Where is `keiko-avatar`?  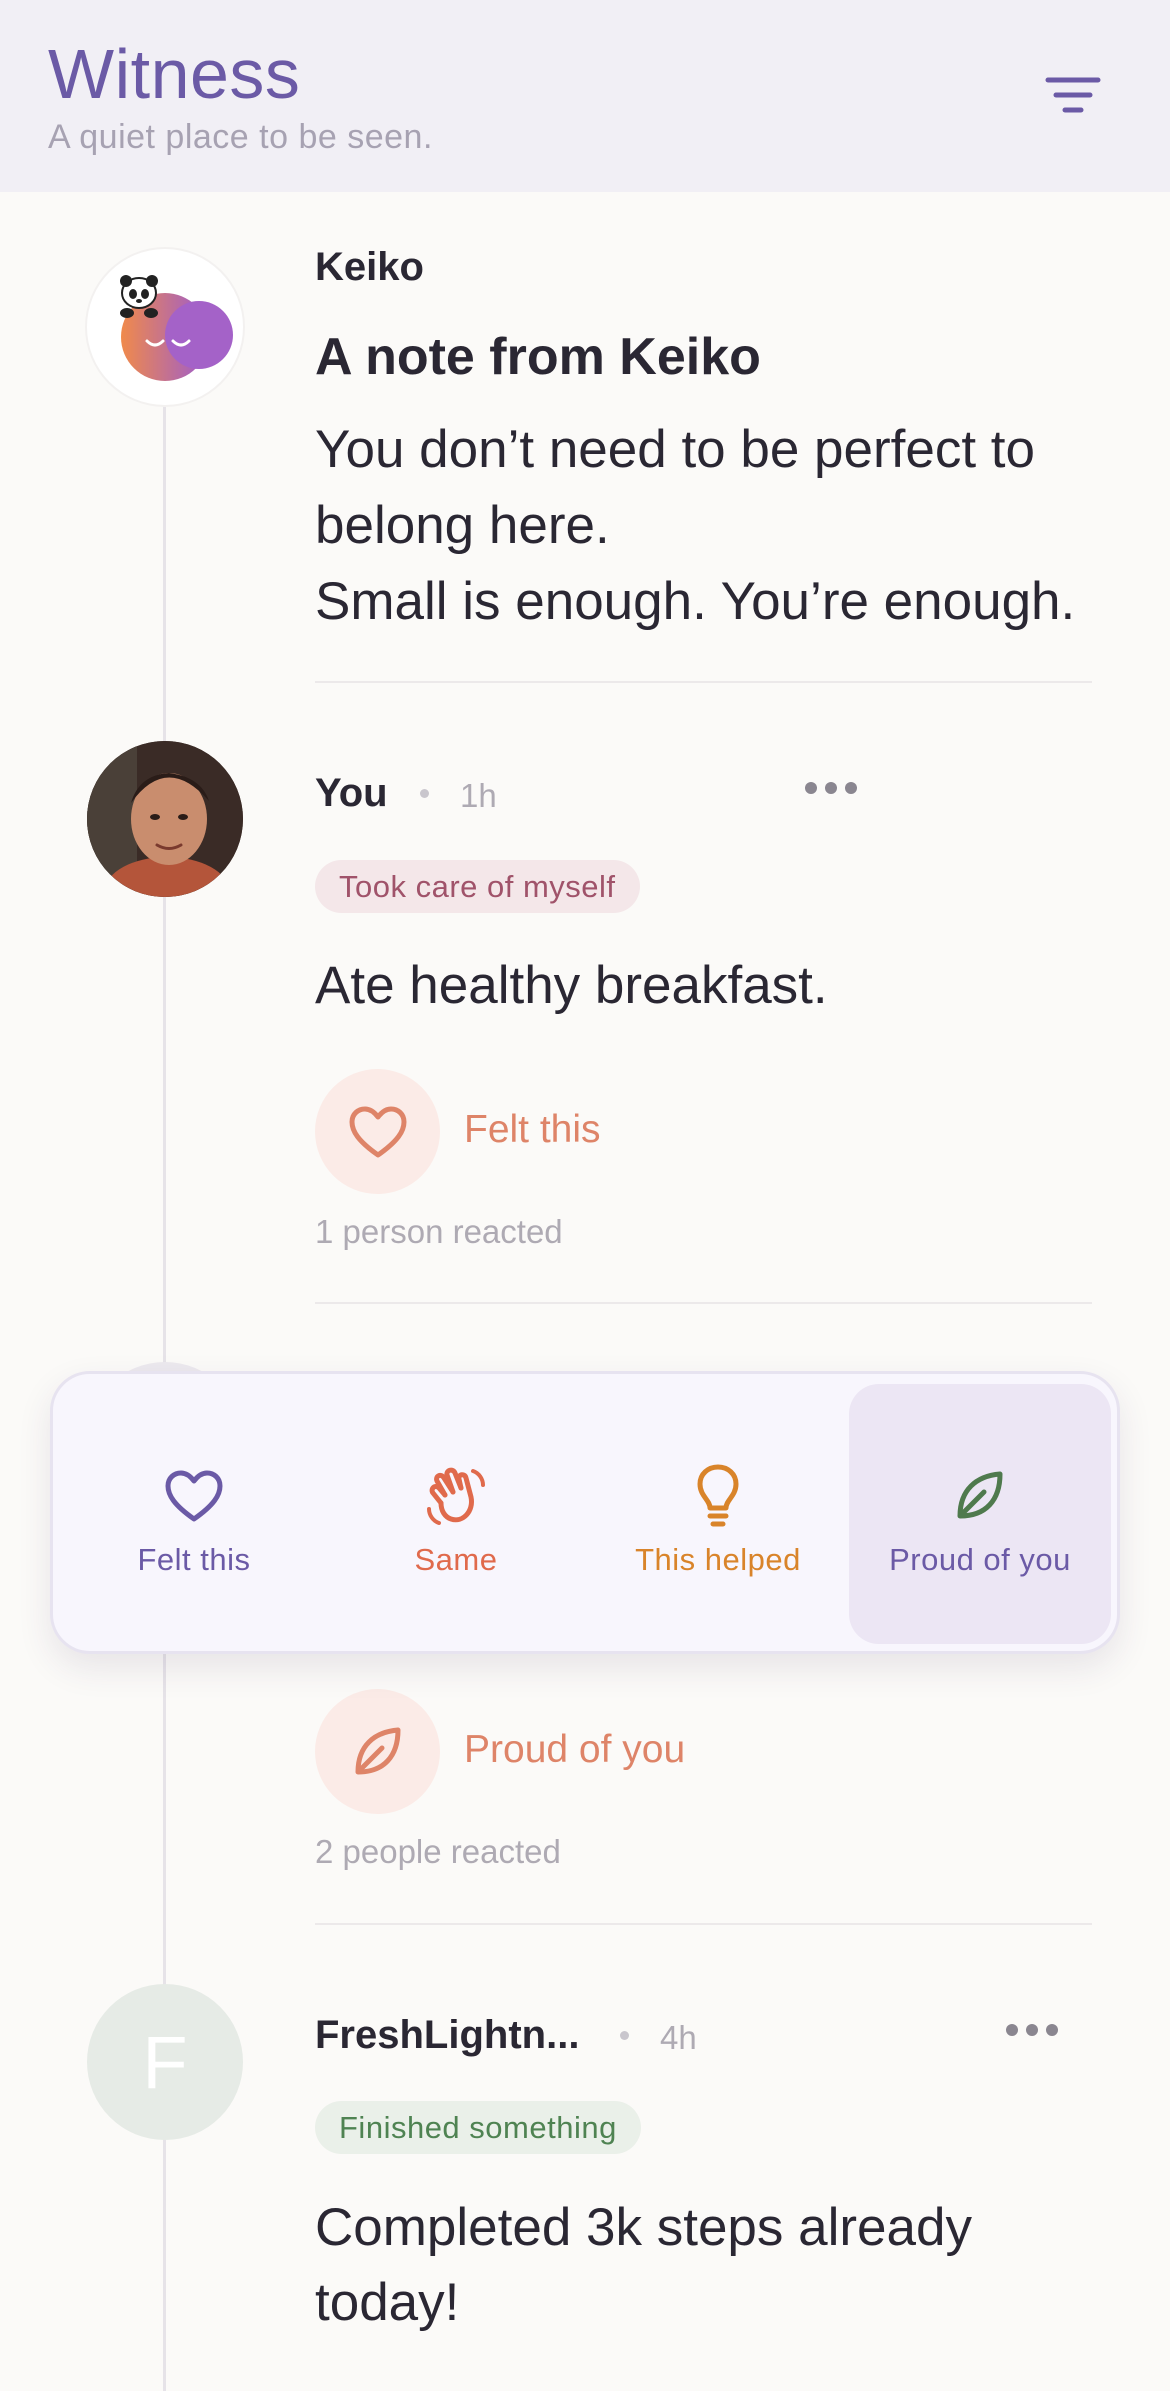 keiko-avatar is located at coordinates (165, 327).